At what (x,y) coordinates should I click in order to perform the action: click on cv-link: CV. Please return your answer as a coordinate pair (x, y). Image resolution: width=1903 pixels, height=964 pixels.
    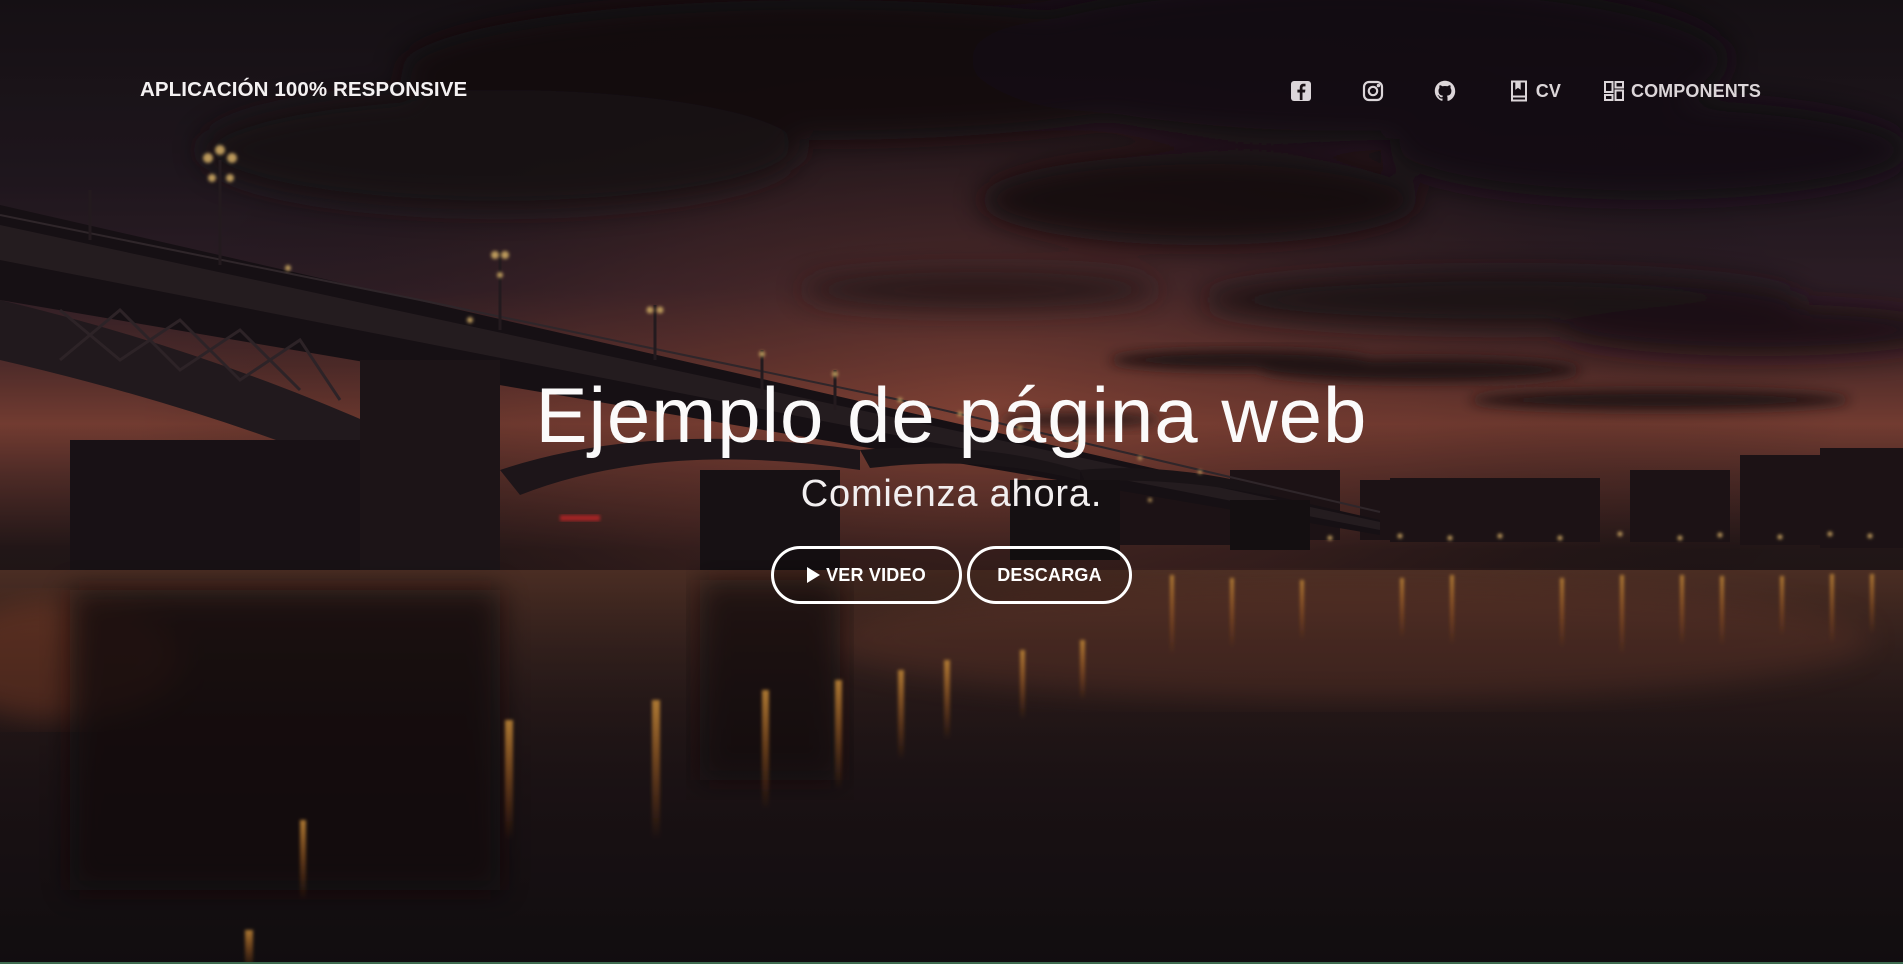
    Looking at the image, I should click on (1533, 91).